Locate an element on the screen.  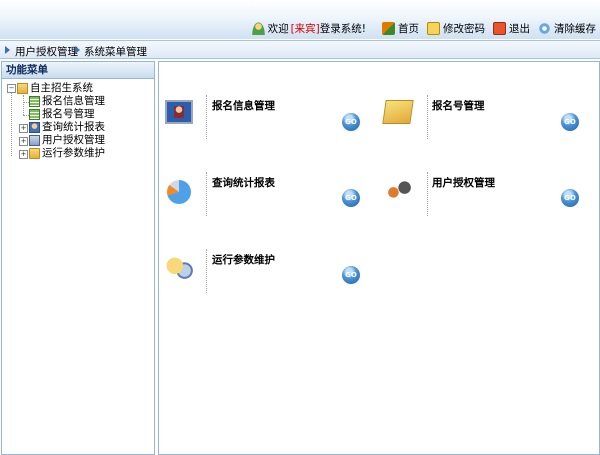
root-folder-icon is located at coordinates (22, 88).